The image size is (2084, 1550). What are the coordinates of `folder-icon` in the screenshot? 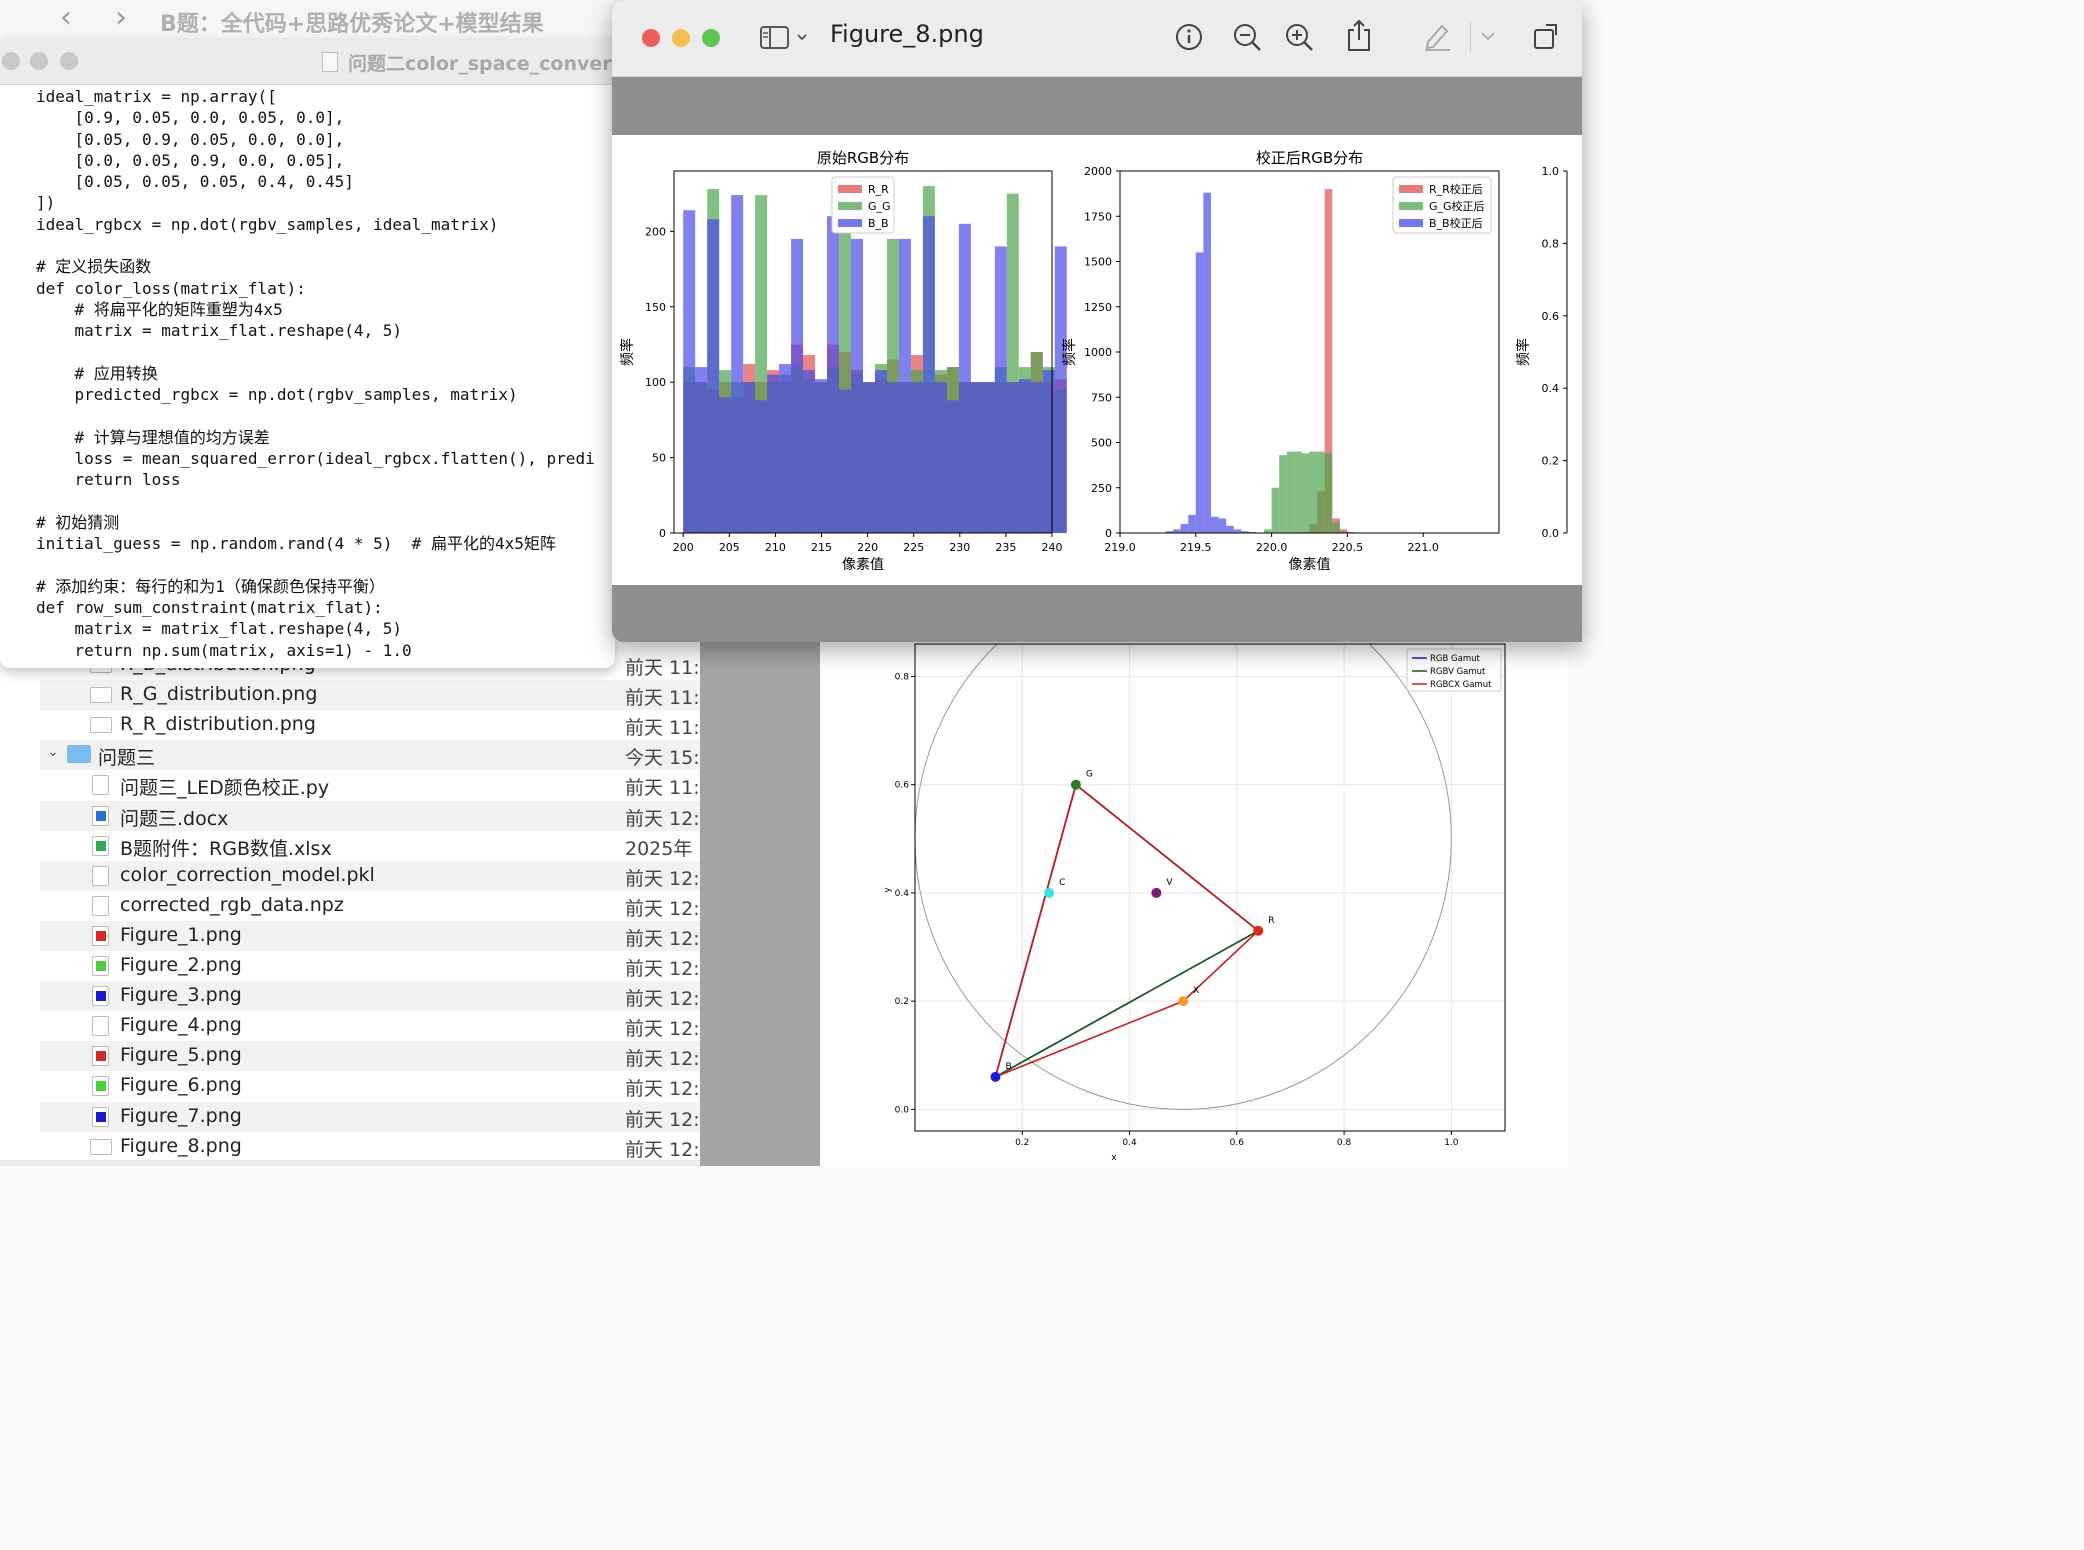 It's located at (79, 754).